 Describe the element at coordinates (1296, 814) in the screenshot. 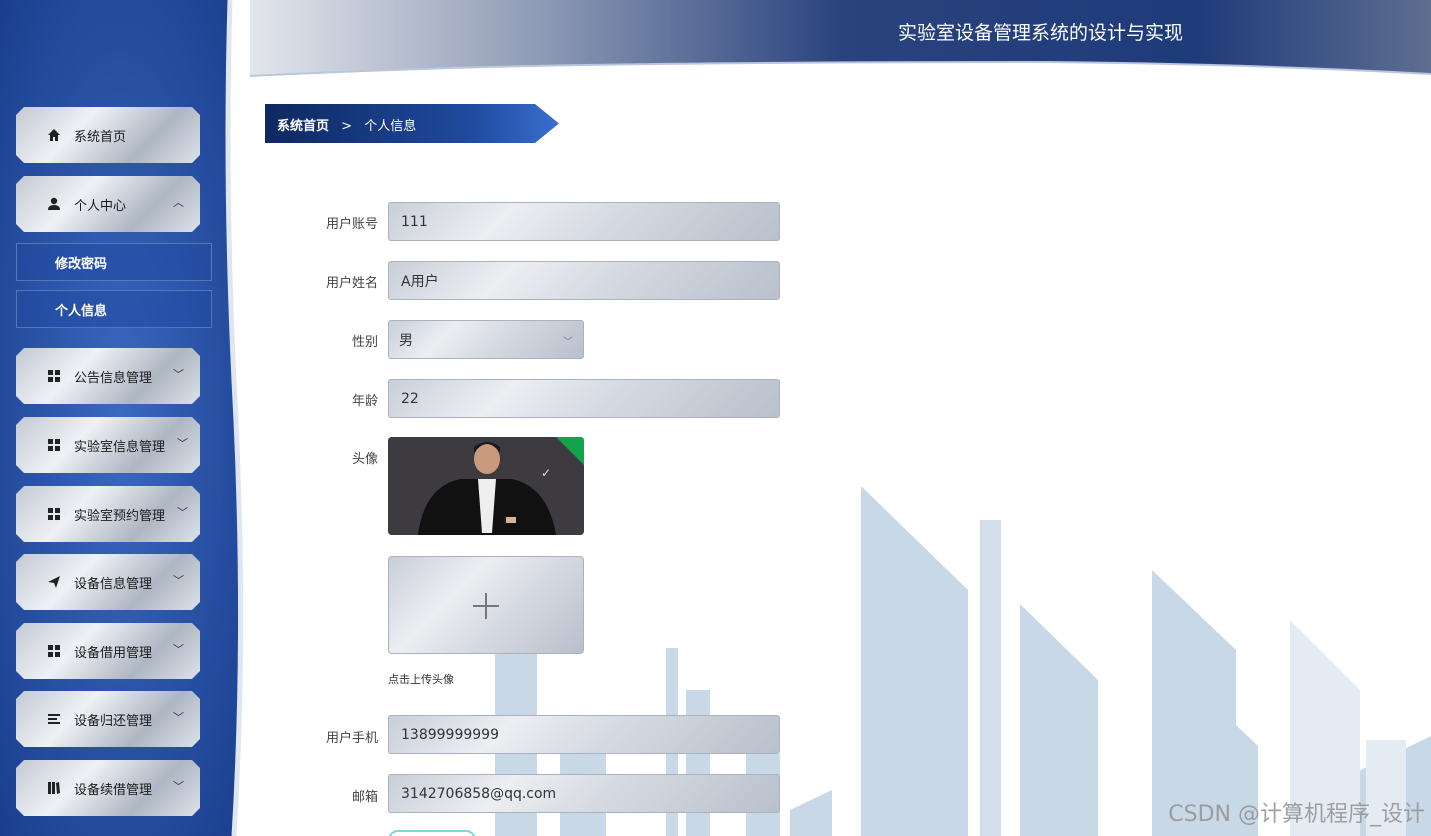

I see `watermark: CSDN @计算机程序_设计` at that location.